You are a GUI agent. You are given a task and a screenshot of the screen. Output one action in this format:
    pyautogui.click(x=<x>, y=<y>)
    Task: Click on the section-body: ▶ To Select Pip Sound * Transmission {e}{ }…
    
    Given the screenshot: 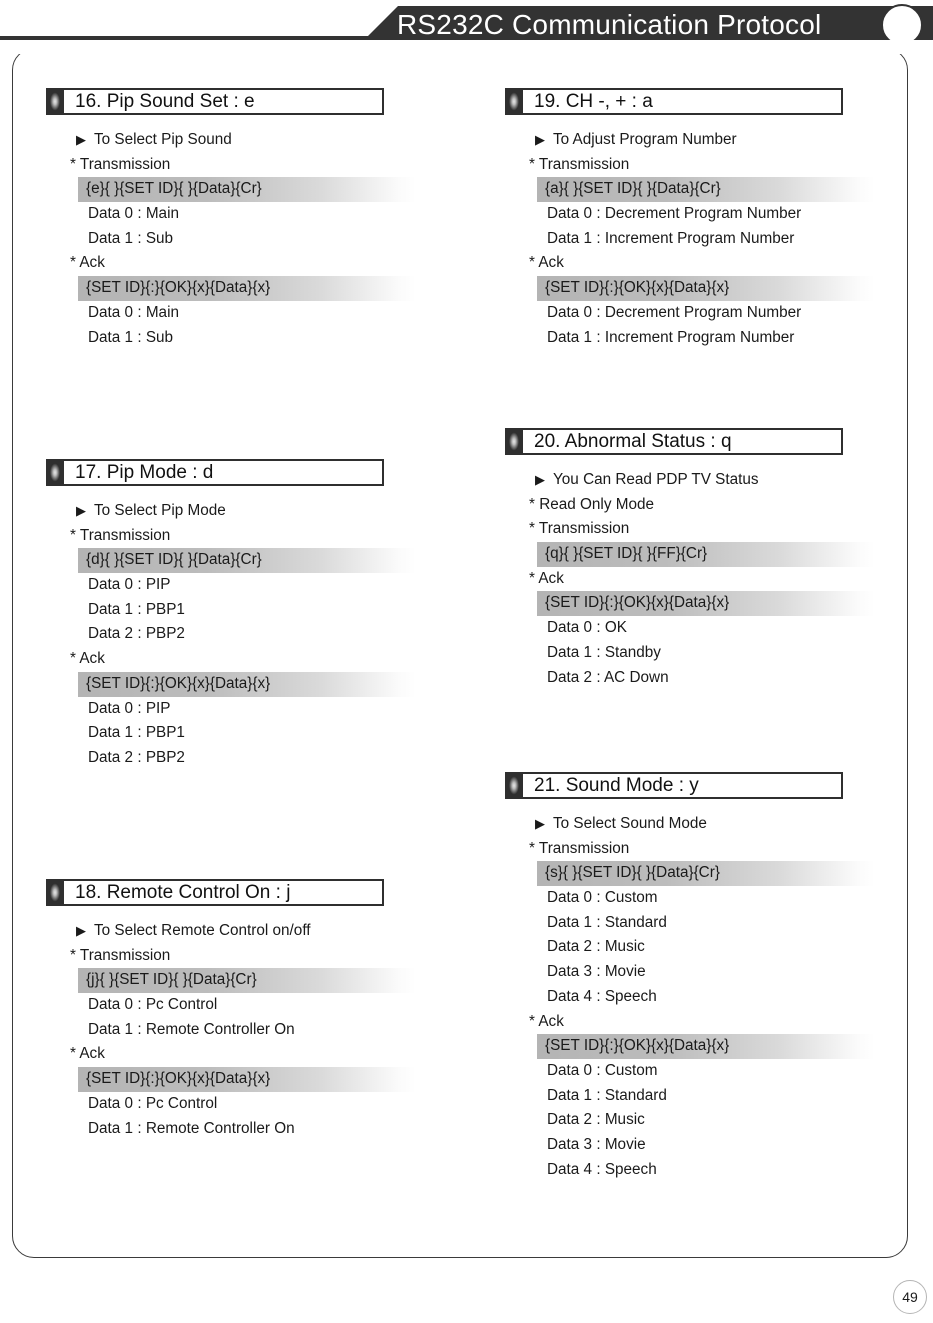 What is the action you would take?
    pyautogui.click(x=231, y=239)
    